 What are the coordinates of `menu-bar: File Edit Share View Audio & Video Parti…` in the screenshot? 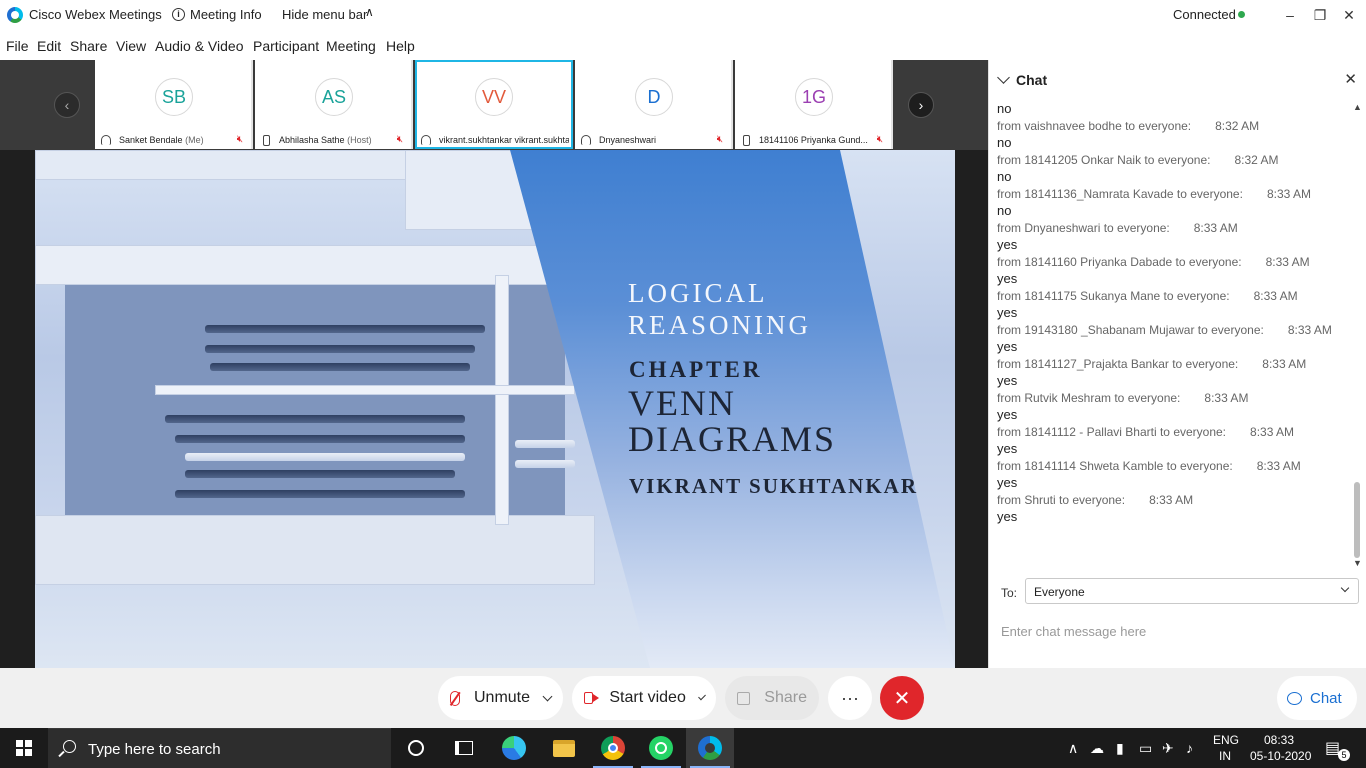 It's located at (683, 45).